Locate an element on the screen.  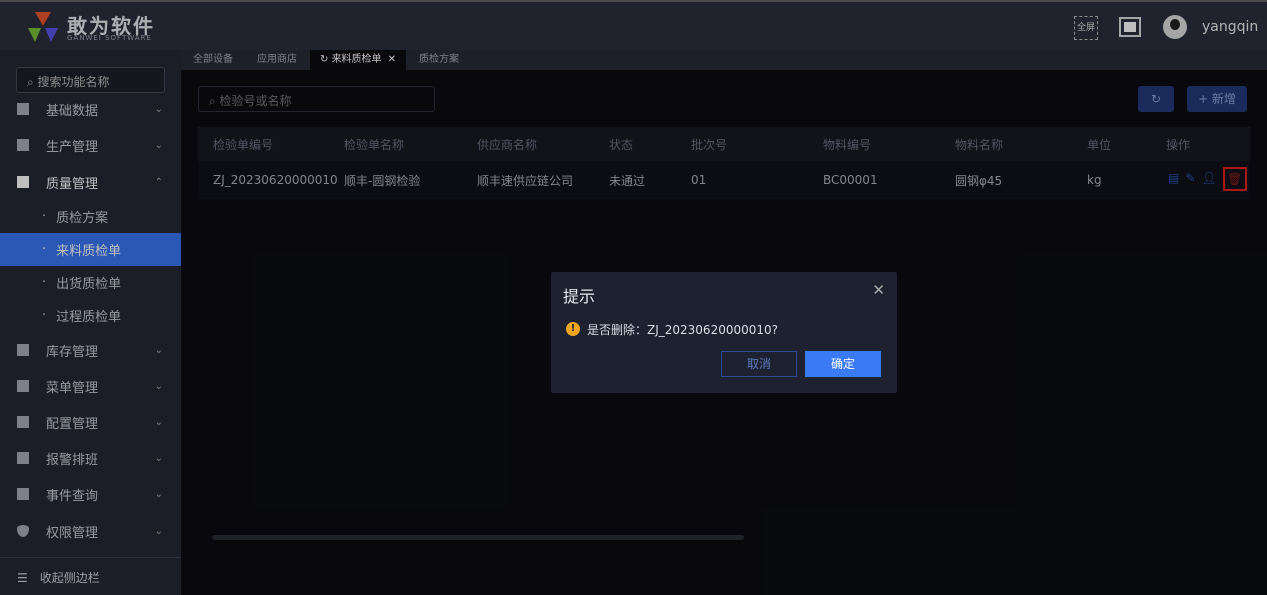
dialog-message: 是否删除：ZJ_20230620000010? is located at coordinates (683, 330).